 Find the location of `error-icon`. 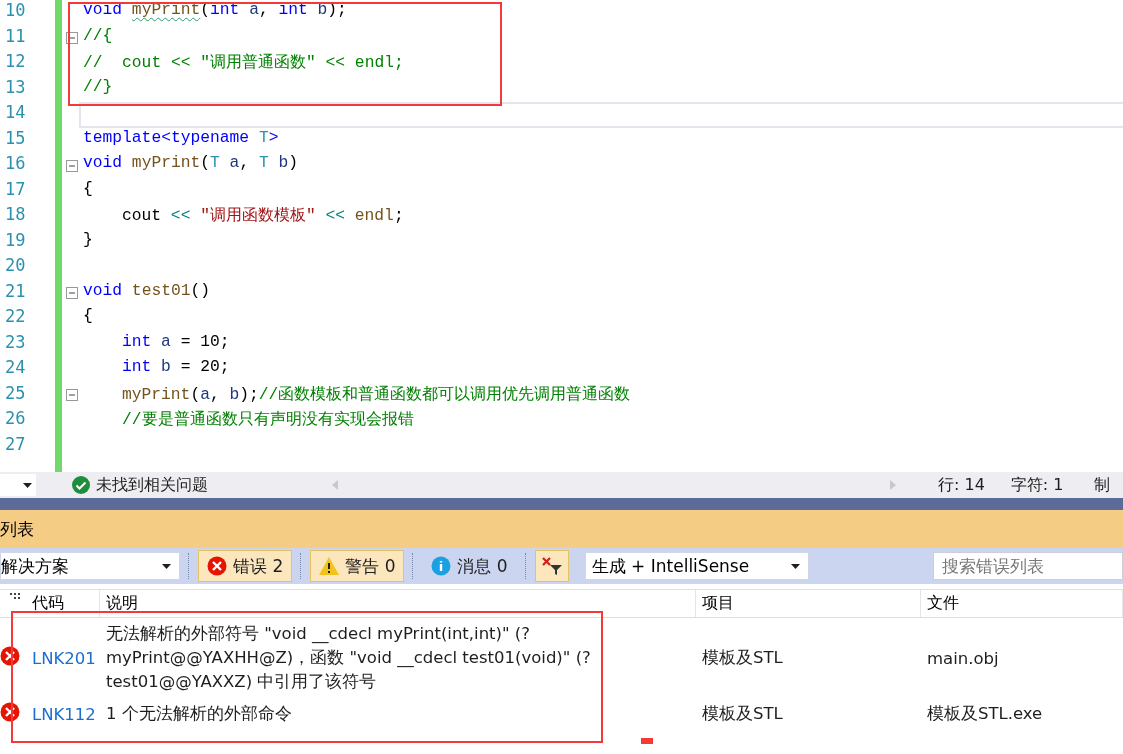

error-icon is located at coordinates (217, 566).